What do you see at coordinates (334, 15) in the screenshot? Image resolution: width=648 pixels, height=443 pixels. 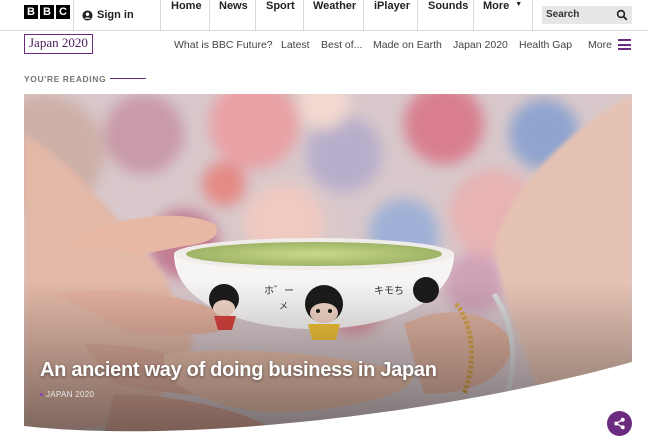 I see `nav-weather: Weather` at bounding box center [334, 15].